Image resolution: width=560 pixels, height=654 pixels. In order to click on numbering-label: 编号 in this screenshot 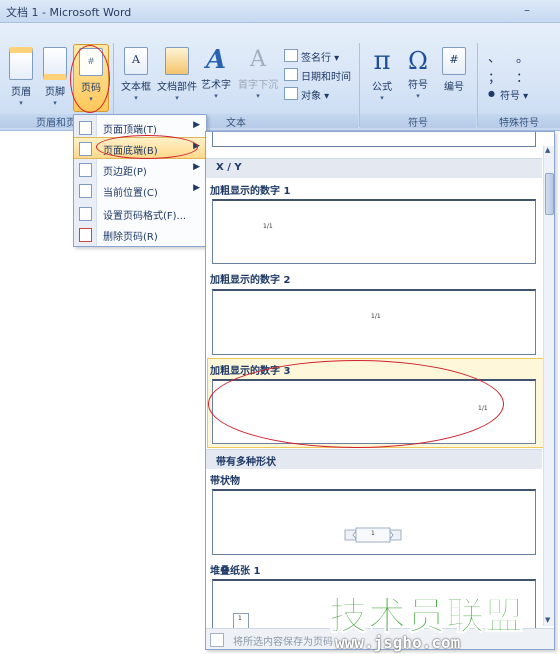, I will do `click(454, 87)`.